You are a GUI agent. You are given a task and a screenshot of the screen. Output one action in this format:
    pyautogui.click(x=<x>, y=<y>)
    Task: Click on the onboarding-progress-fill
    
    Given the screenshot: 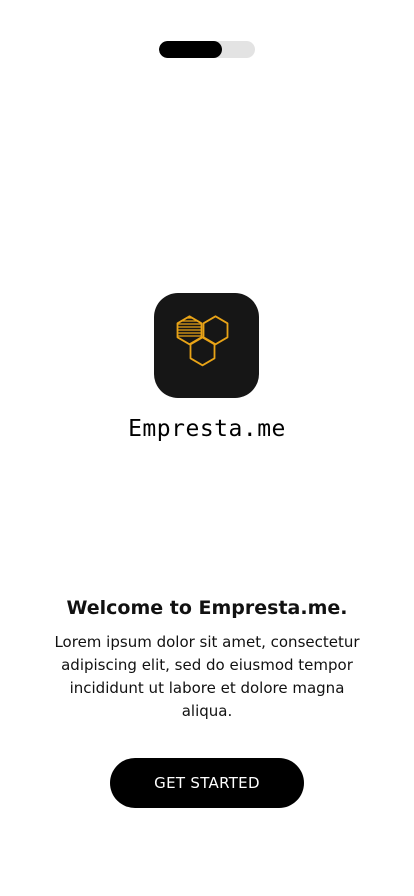 What is the action you would take?
    pyautogui.click(x=191, y=49)
    